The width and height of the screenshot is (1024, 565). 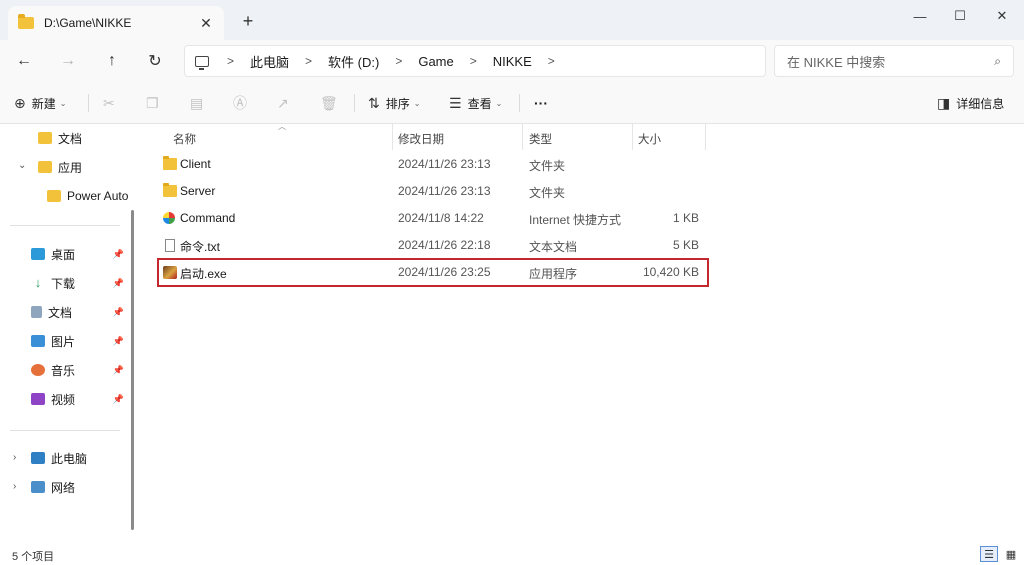 What do you see at coordinates (80, 283) in the screenshot?
I see `sidebar-item-downloads: ↓ 下载 📌` at bounding box center [80, 283].